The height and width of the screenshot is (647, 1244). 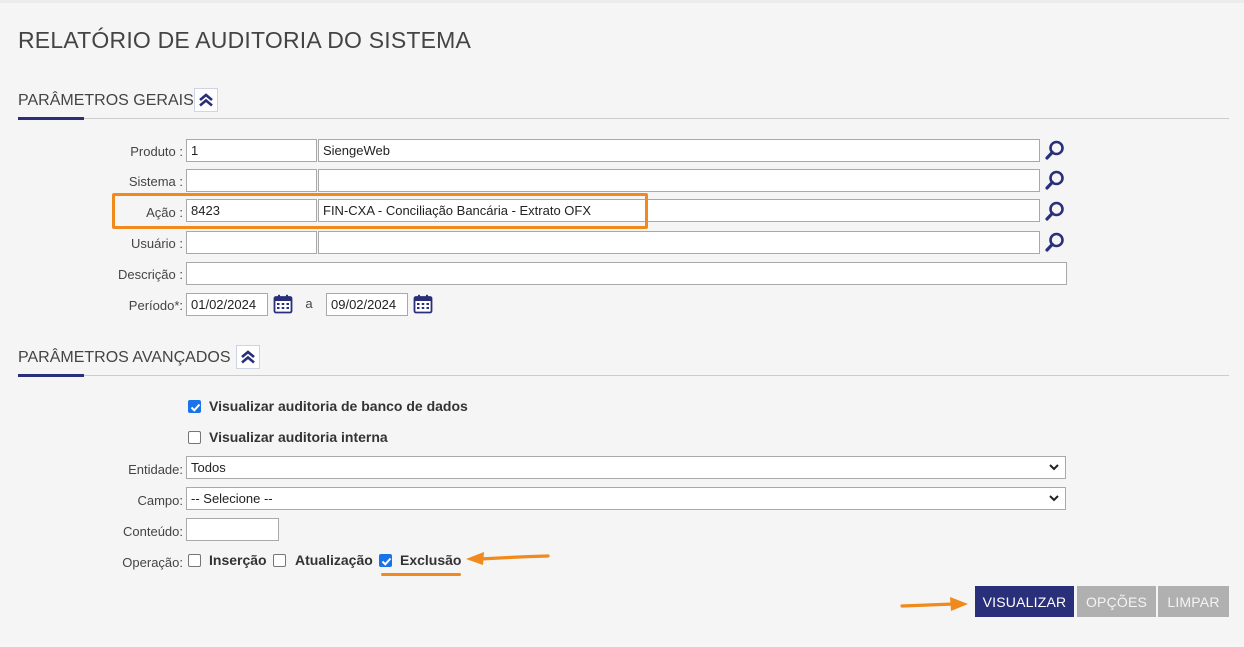 I want to click on usuario-label: Usuário :, so click(x=156, y=243).